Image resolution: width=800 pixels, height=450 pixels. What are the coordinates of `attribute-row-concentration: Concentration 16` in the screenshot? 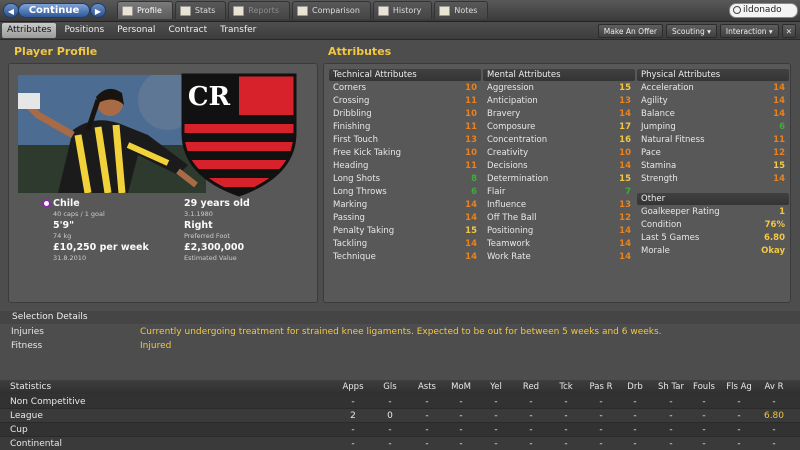 It's located at (559, 140).